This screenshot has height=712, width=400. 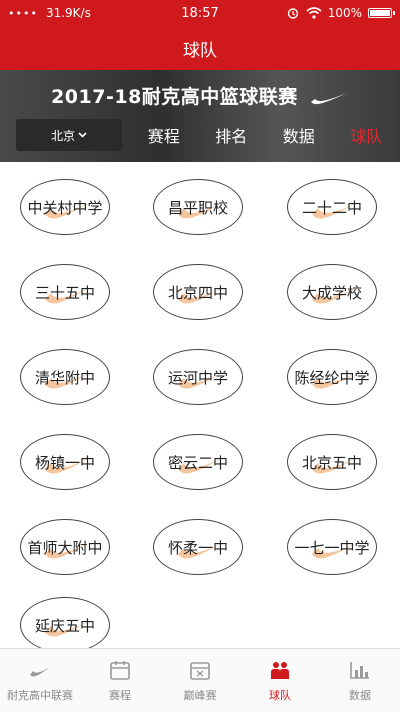 I want to click on team-name: 昌平职校, so click(x=198, y=207).